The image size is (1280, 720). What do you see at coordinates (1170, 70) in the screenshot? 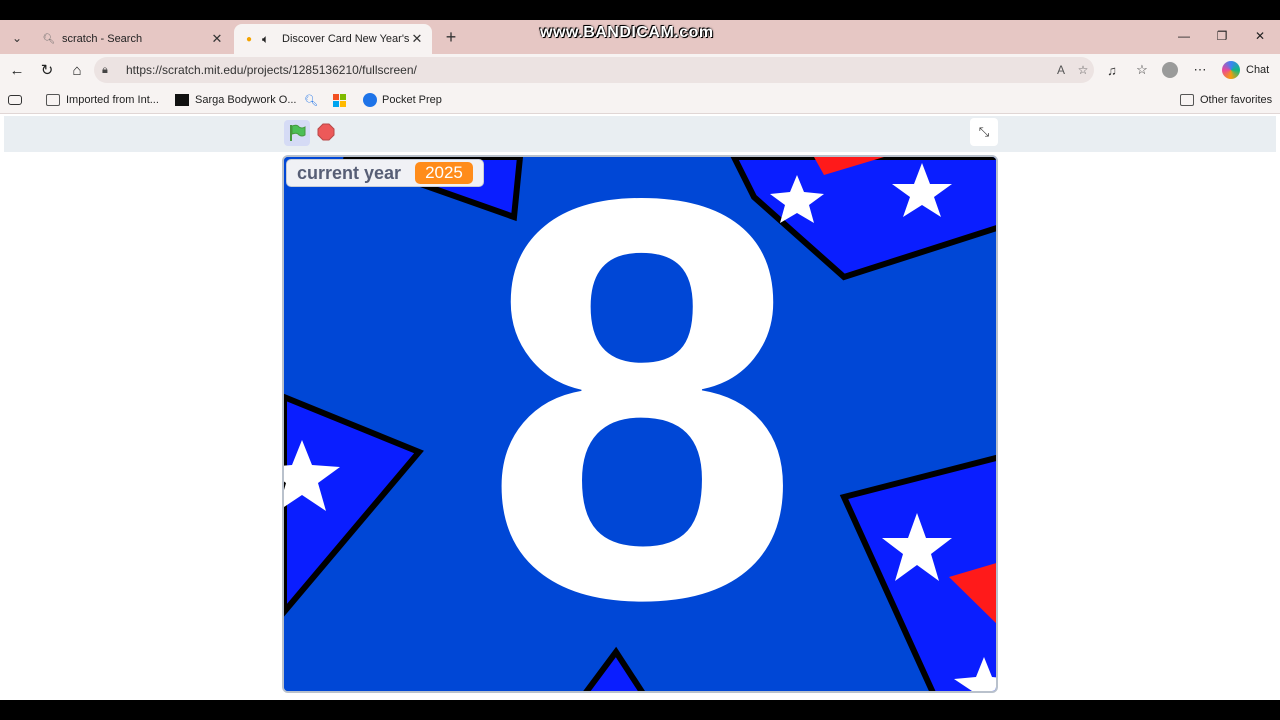
I see `profile-avatar` at bounding box center [1170, 70].